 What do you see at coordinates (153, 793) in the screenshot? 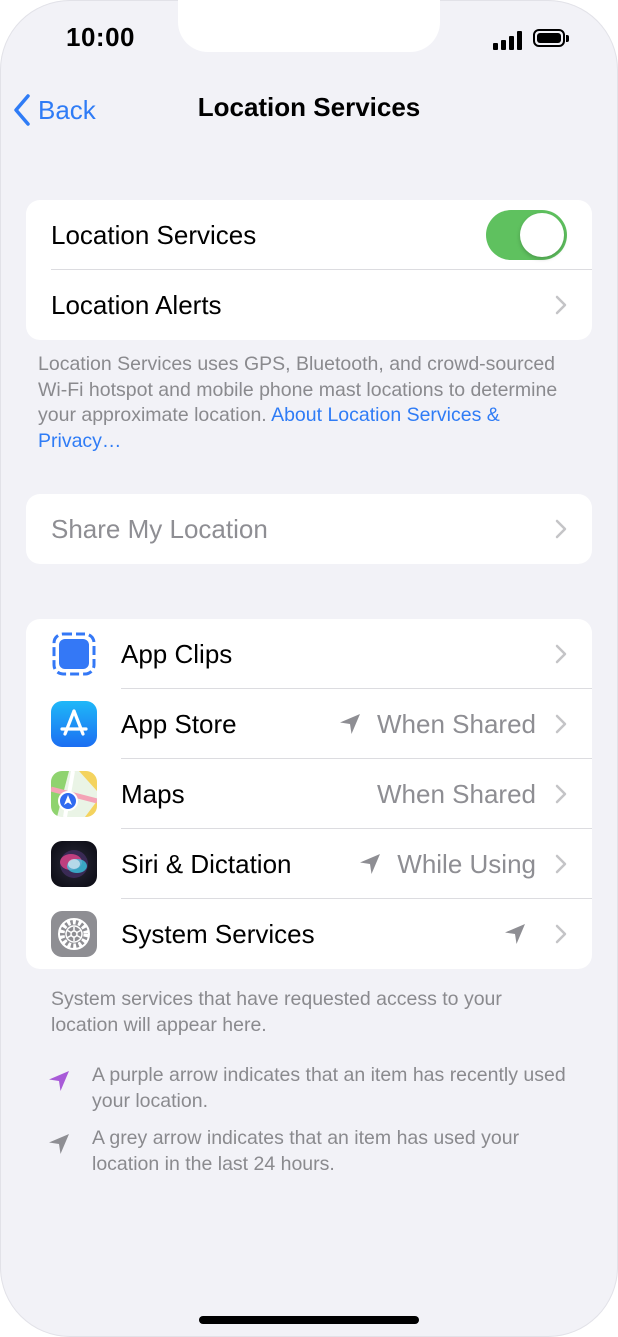
I see `app-name: Maps` at bounding box center [153, 793].